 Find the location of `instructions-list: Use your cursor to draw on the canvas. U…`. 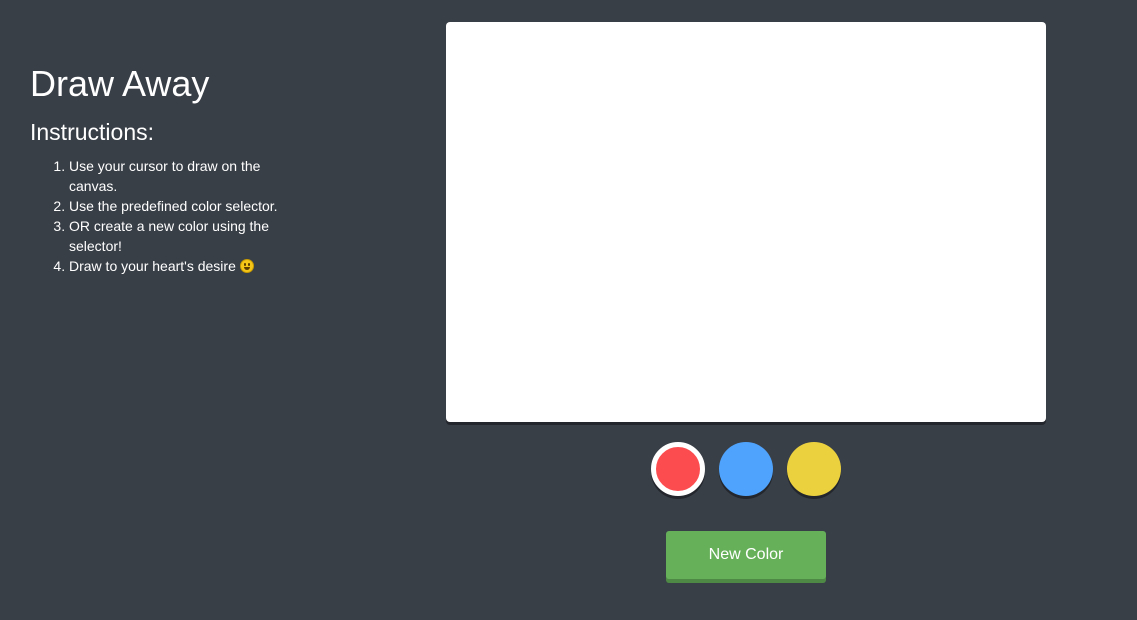

instructions-list: Use your cursor to draw on the canvas. U… is located at coordinates (165, 216).